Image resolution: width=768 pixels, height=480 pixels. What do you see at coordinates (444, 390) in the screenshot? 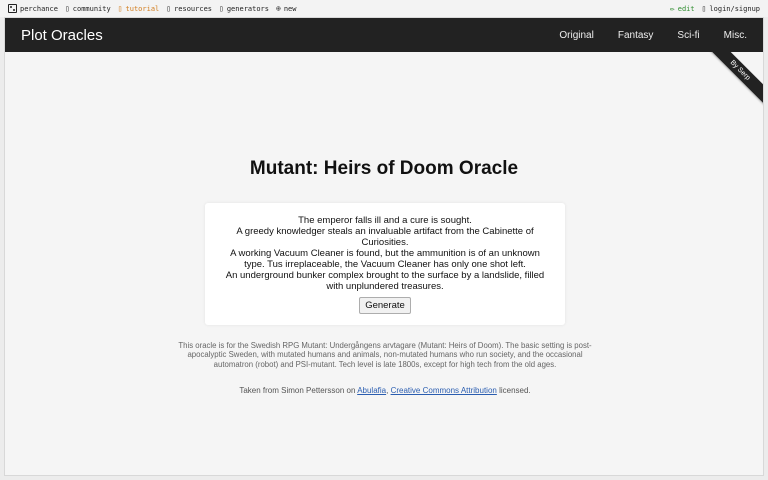
I see `cc-attribution-link: Creative Commons Attribution` at bounding box center [444, 390].